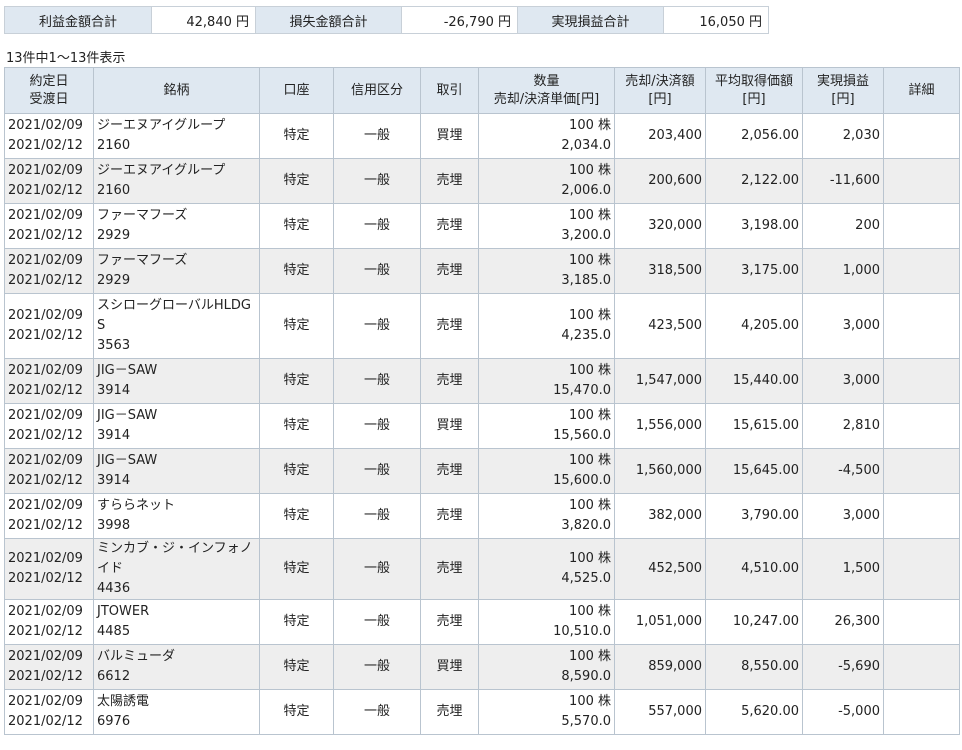 The image size is (962, 750). I want to click on unit-price: 3,200.0, so click(586, 235).